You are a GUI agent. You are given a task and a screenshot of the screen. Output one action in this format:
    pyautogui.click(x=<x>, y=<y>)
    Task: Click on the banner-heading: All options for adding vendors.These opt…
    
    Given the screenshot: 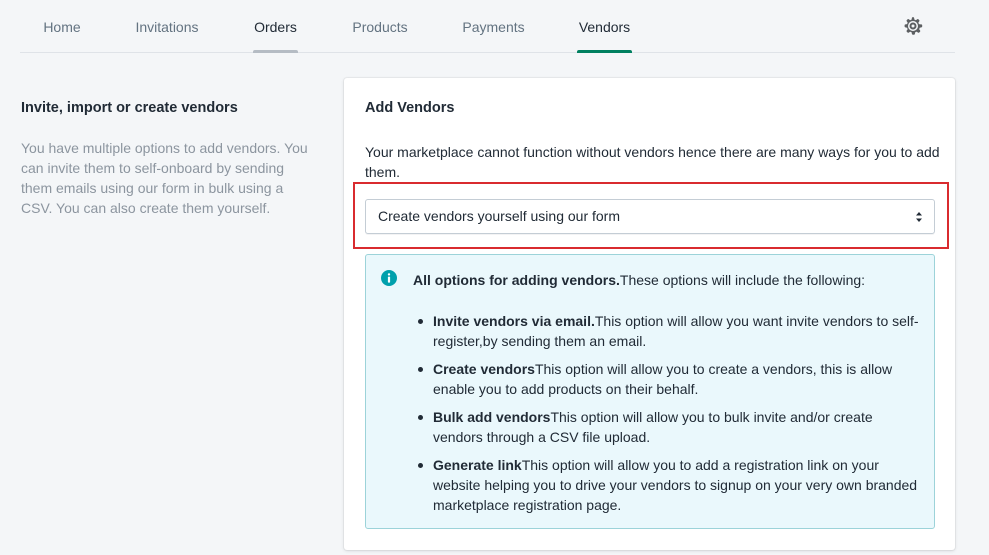 What is the action you would take?
    pyautogui.click(x=668, y=280)
    